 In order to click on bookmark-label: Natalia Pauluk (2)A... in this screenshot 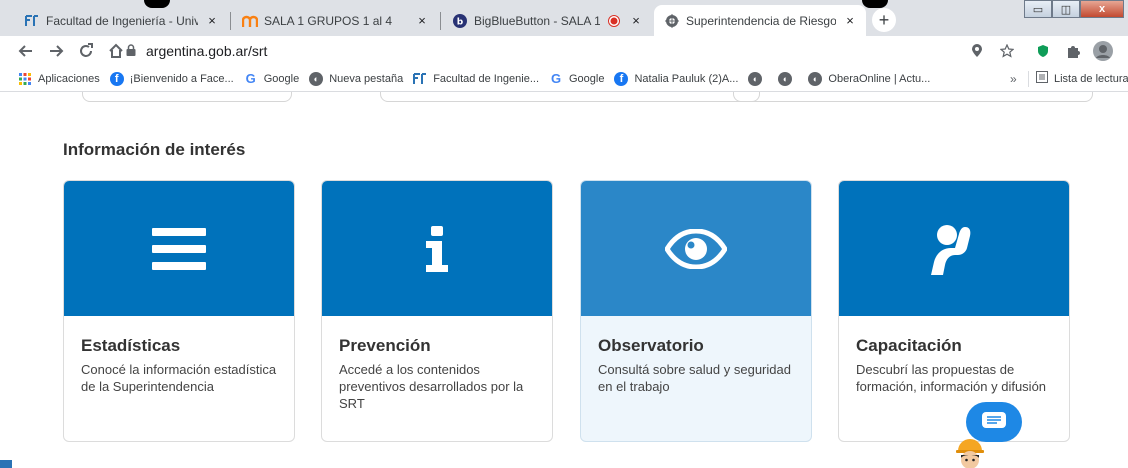, I will do `click(686, 78)`.